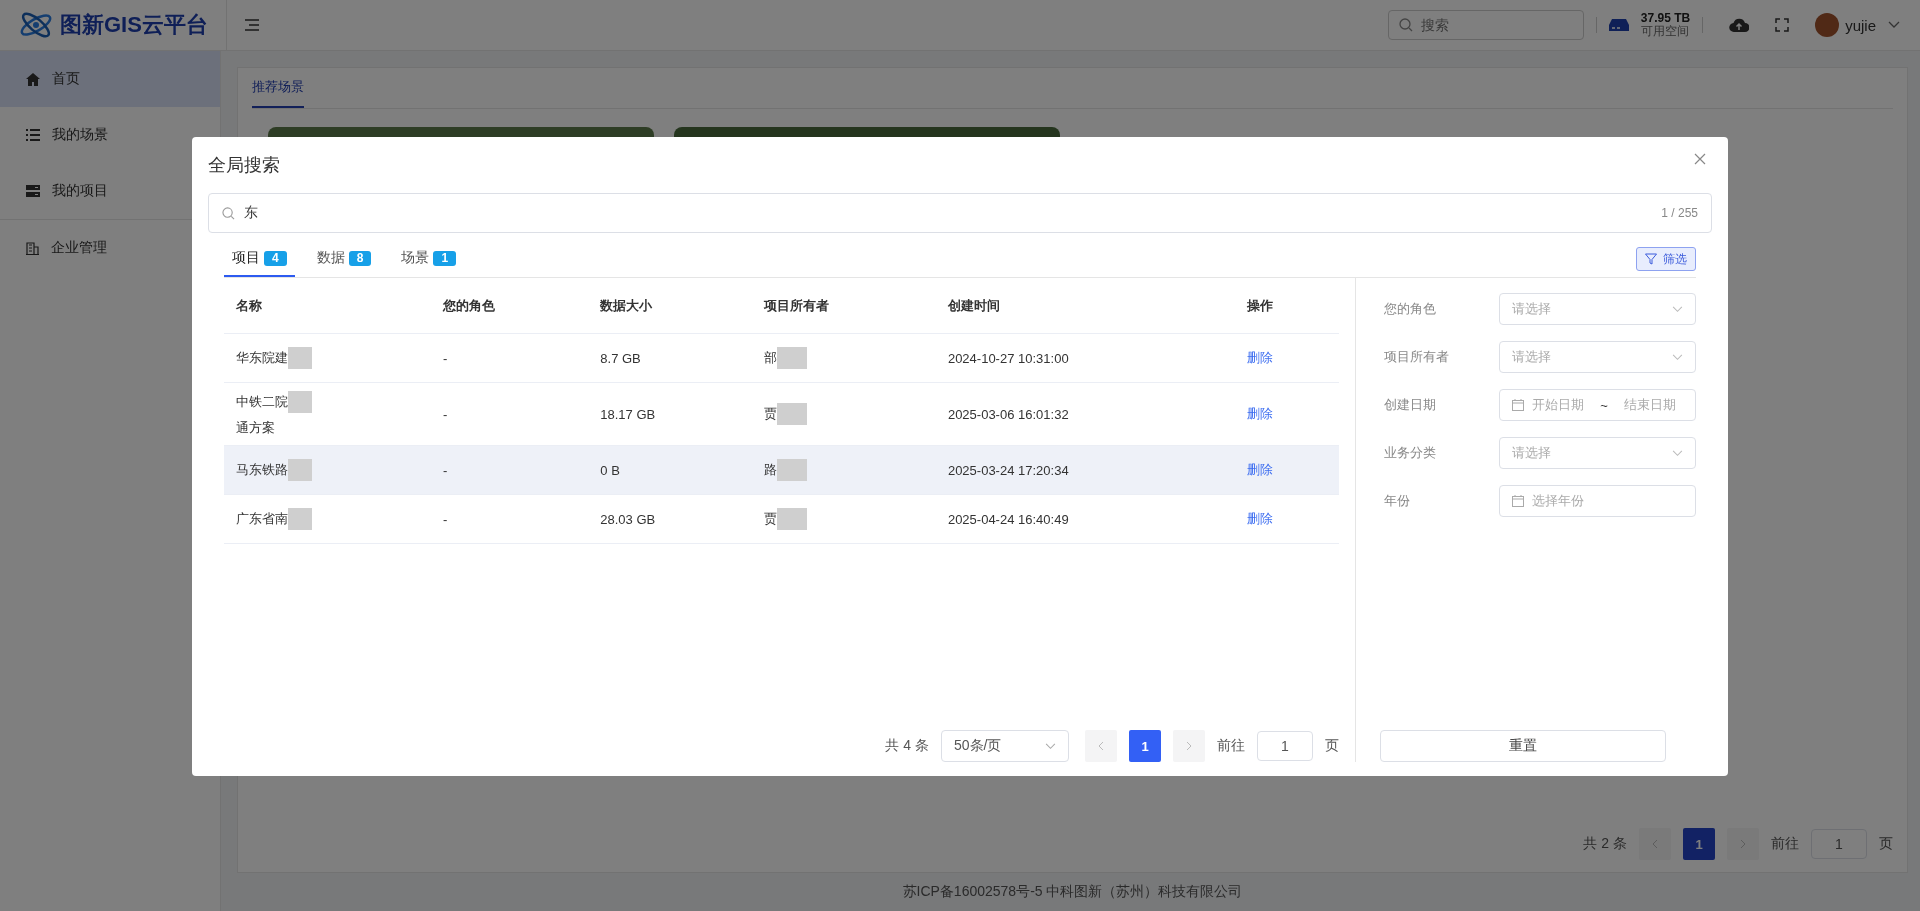 This screenshot has width=1920, height=911. Describe the element at coordinates (1008, 519) in the screenshot. I see `table-cell: 2025-04-24 16:40:49` at that location.